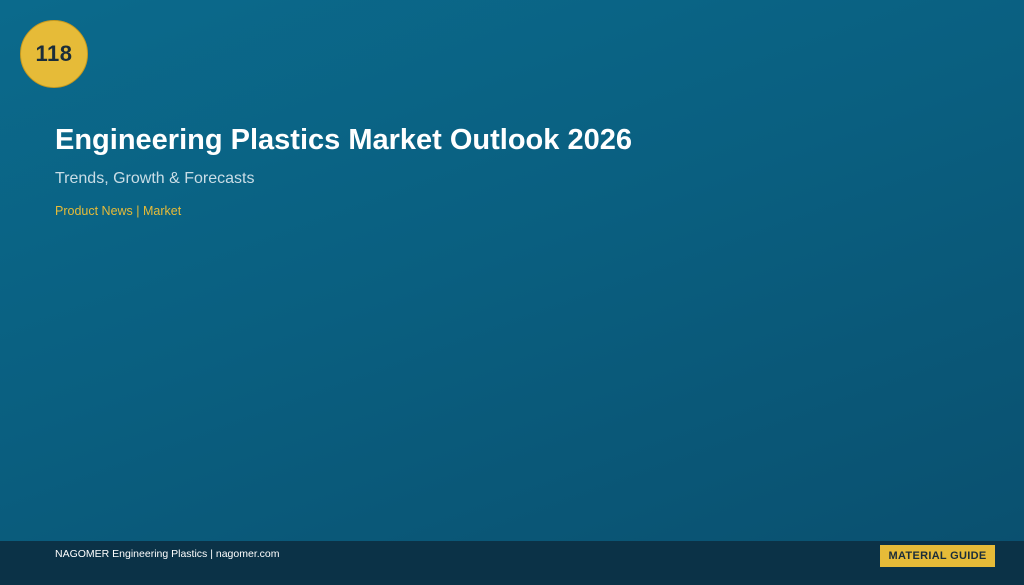 The width and height of the screenshot is (1024, 585). What do you see at coordinates (343, 140) in the screenshot?
I see `page-title: Engineering Plastics Market Outlook 2026` at bounding box center [343, 140].